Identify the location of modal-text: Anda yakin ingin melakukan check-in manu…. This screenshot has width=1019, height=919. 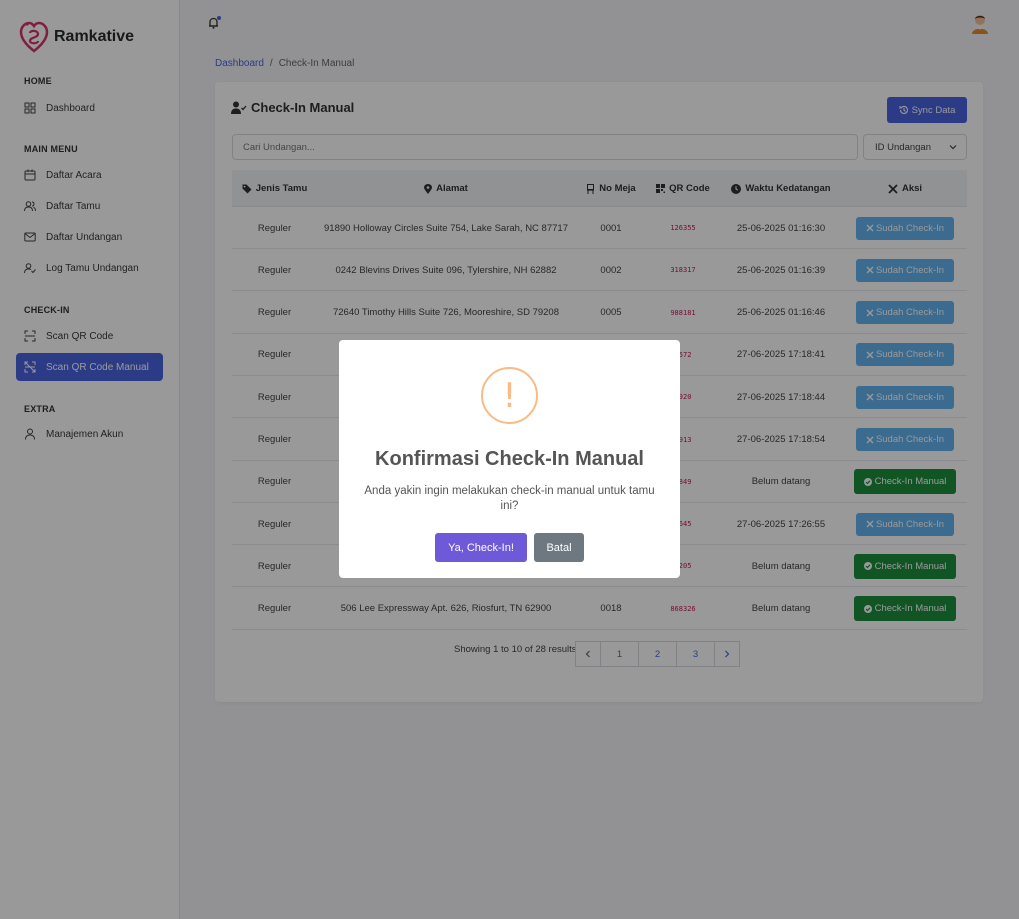
(509, 498).